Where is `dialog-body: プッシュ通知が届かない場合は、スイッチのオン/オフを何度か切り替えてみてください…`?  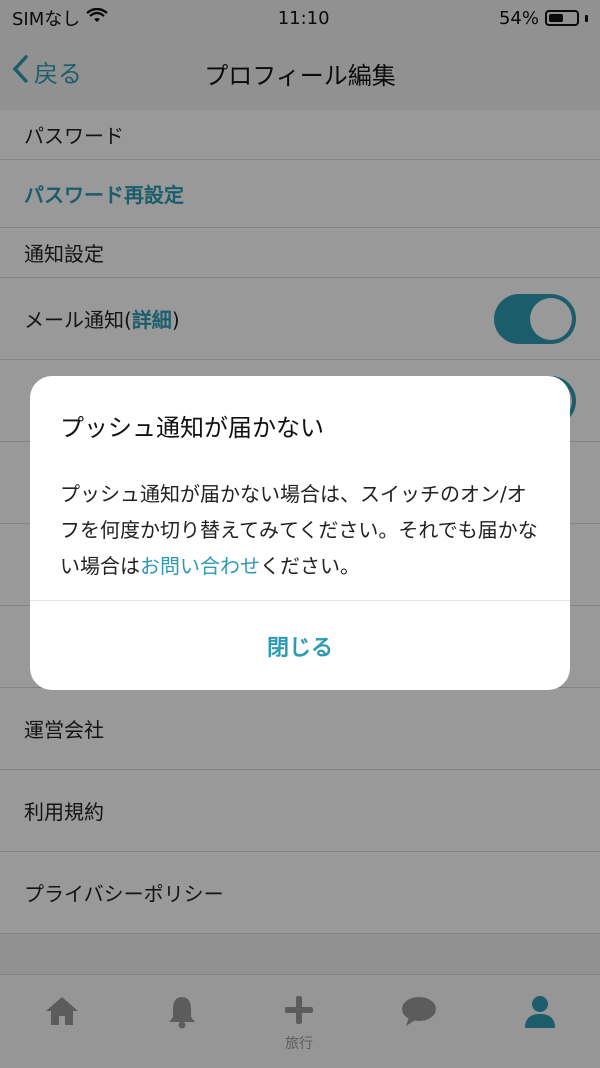
dialog-body: プッシュ通知が届かない場合は、スイッチのオン/オフを何度か切り替えてみてください… is located at coordinates (300, 530).